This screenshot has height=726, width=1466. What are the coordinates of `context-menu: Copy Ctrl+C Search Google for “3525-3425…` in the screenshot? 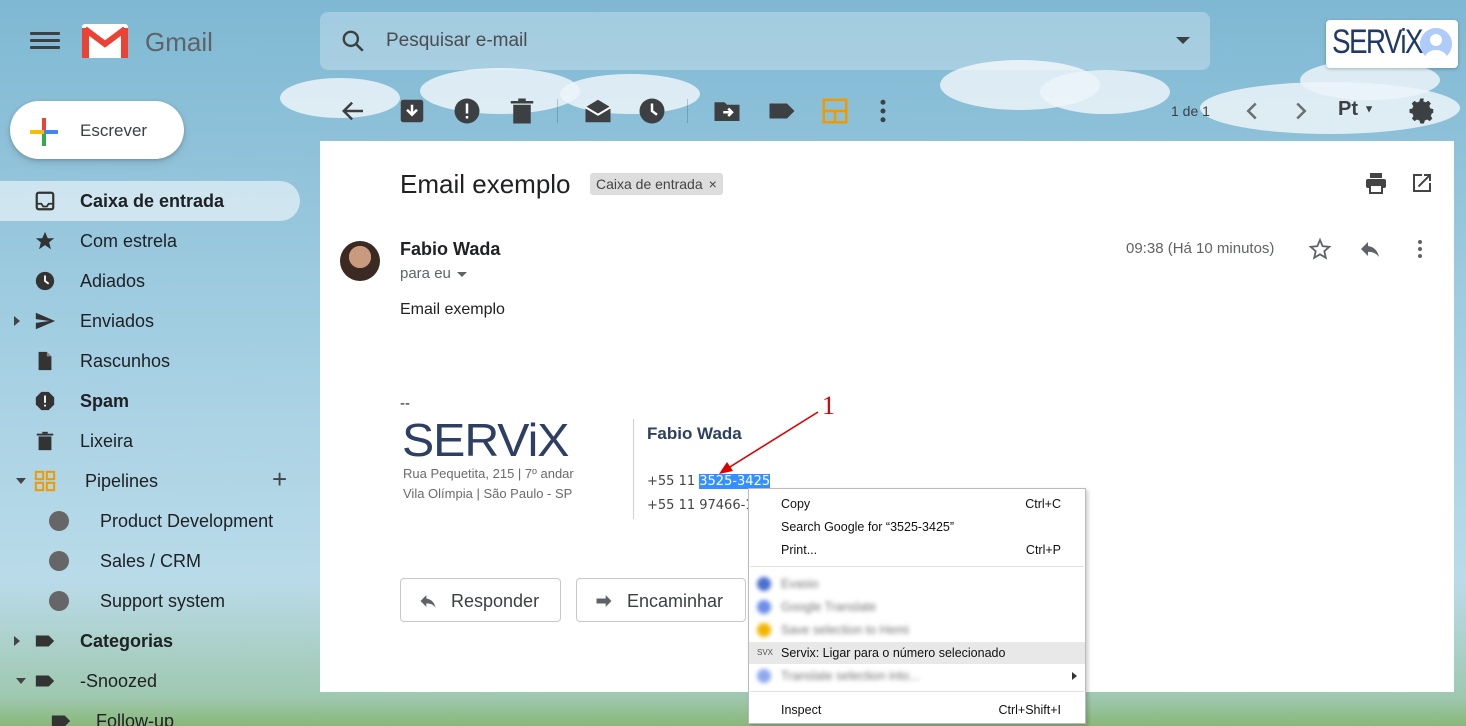 It's located at (917, 606).